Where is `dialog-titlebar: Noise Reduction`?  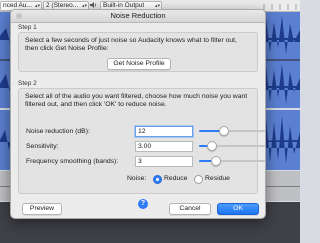 dialog-titlebar: Noise Reduction is located at coordinates (138, 16).